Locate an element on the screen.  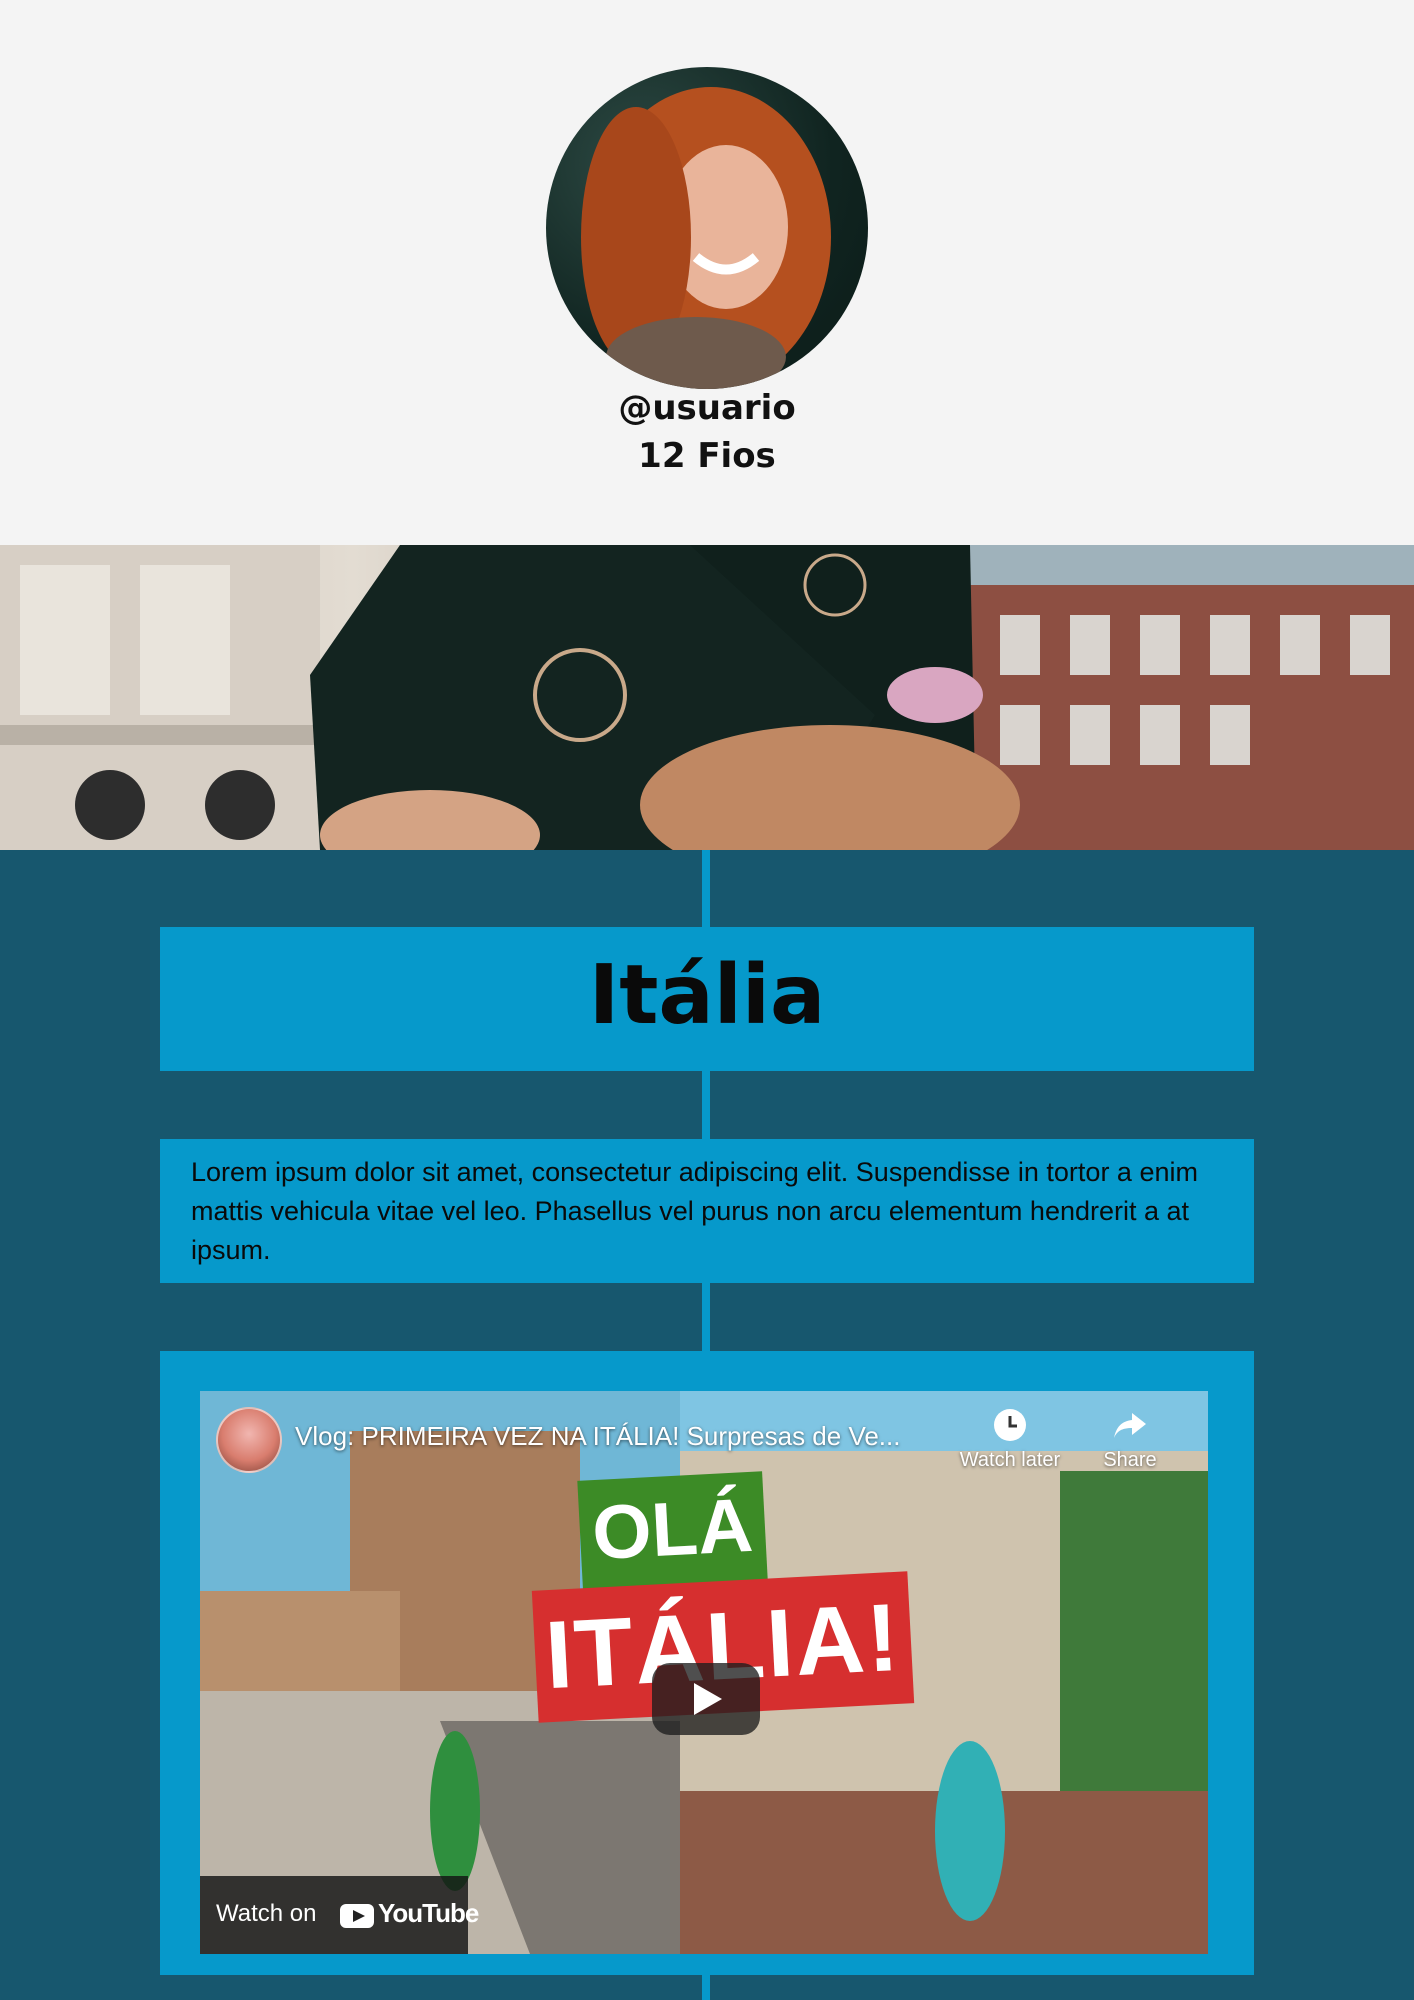
clock-icon is located at coordinates (1010, 1425).